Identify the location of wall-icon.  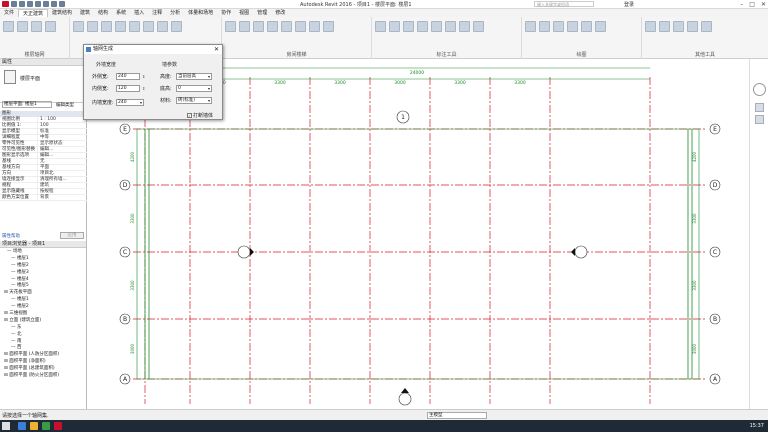
(78, 26).